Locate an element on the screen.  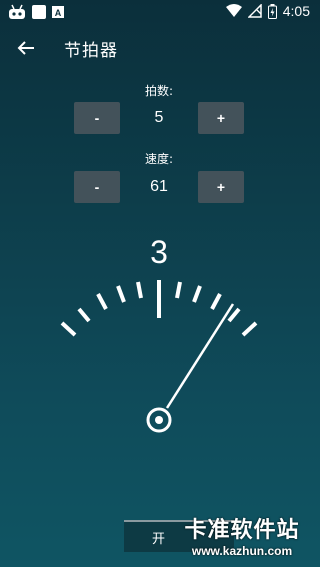
system-icons: 4:05 is located at coordinates (267, 11).